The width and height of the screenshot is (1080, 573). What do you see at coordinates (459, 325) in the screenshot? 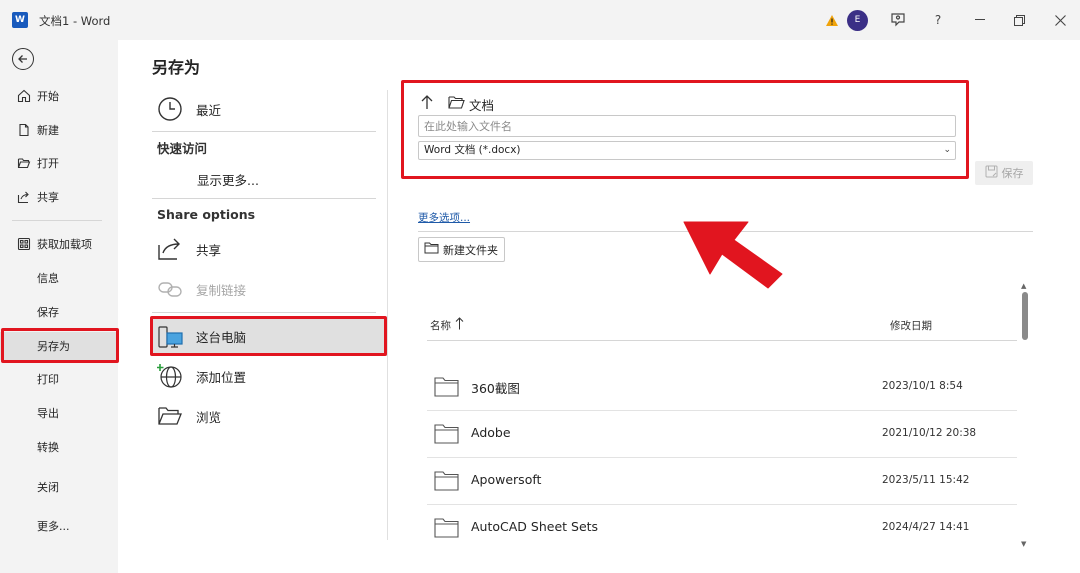
I see `sort-ascending-icon` at bounding box center [459, 325].